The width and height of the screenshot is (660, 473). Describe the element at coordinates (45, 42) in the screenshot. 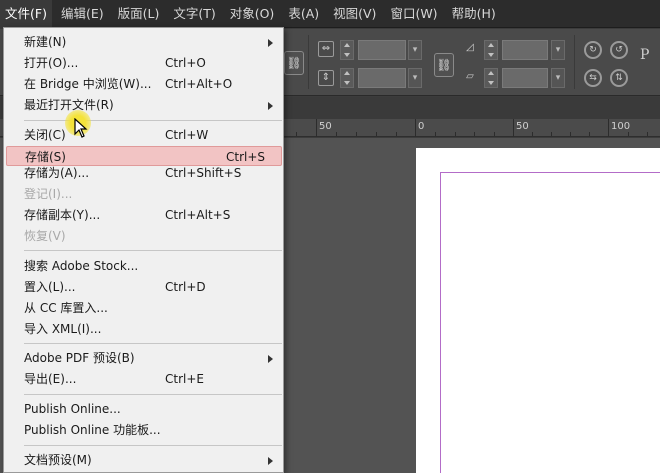

I see `menu-item-label: 新建(N)` at that location.